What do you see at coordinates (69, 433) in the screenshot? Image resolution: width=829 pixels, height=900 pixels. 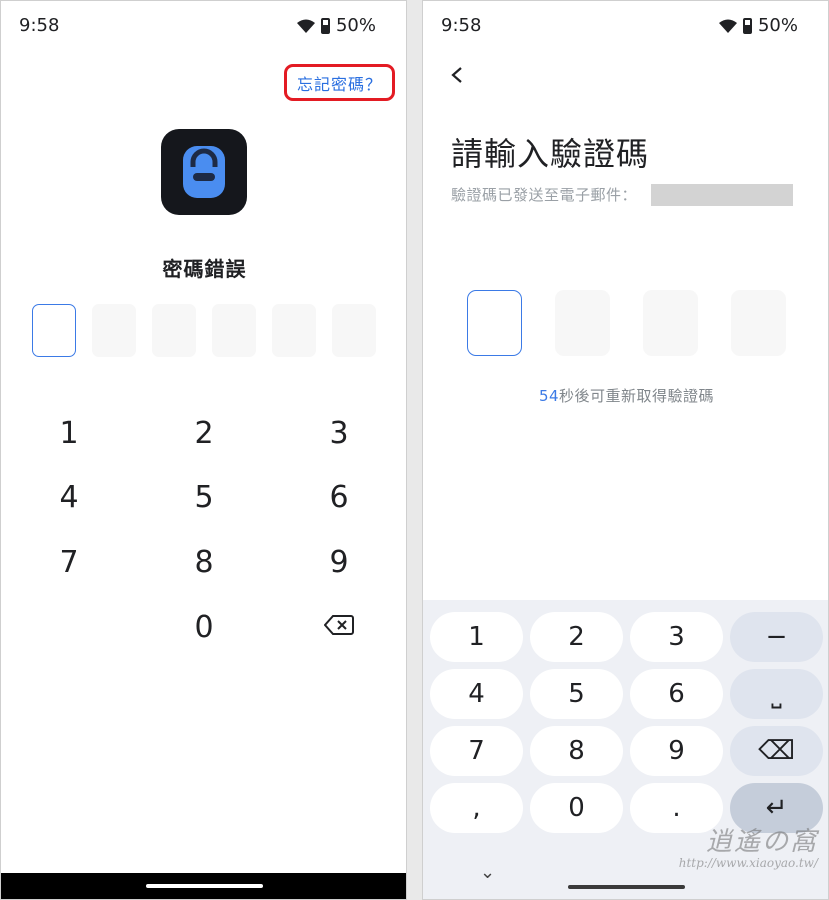 I see `key-1: 1` at bounding box center [69, 433].